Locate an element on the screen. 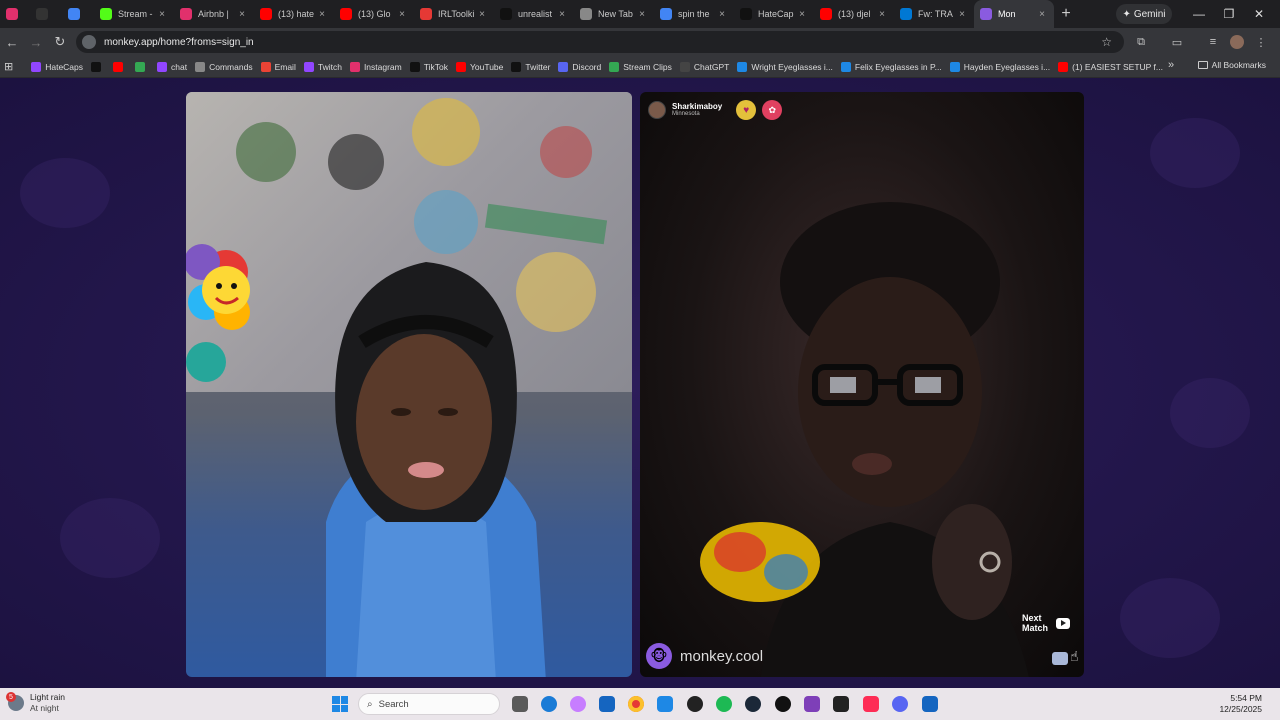 The image size is (1280, 720). site-info-icon is located at coordinates (89, 42).